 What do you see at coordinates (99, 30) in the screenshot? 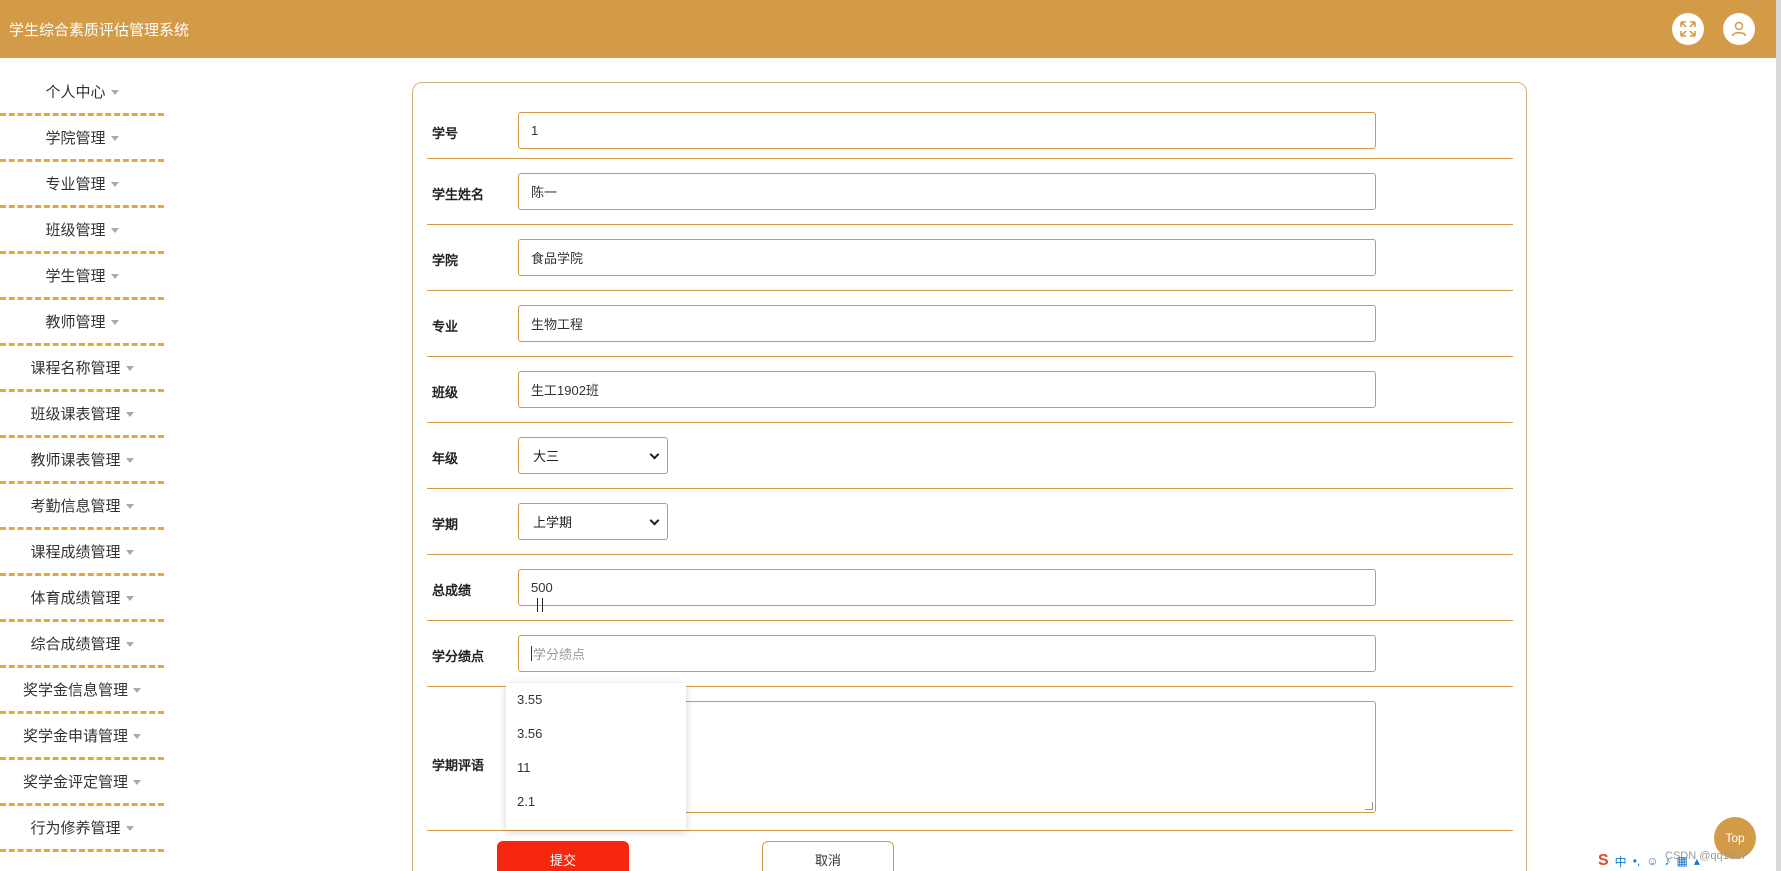
I see `app-title: 学生综合素质评估管理系统` at bounding box center [99, 30].